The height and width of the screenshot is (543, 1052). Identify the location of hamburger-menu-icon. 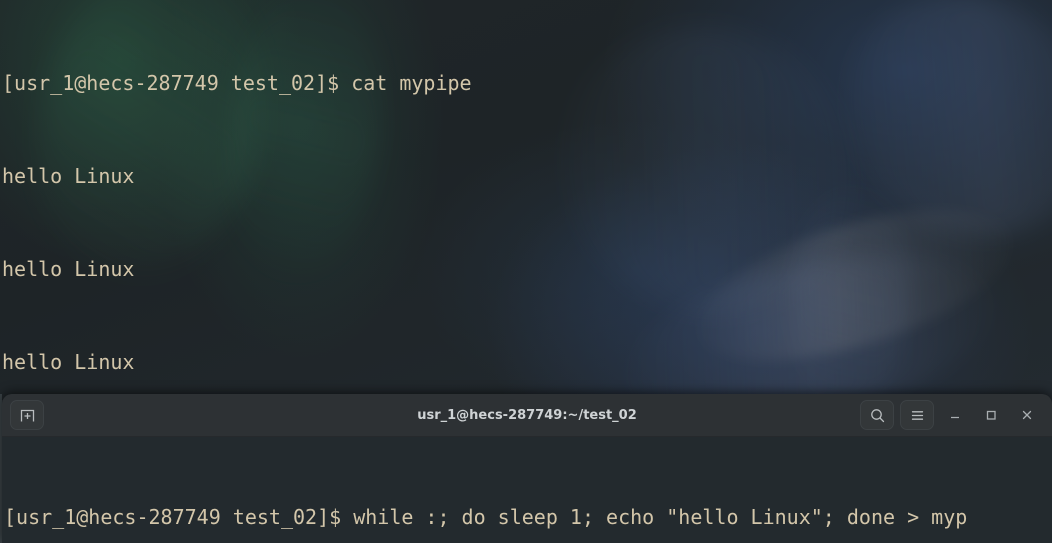
(917, 415).